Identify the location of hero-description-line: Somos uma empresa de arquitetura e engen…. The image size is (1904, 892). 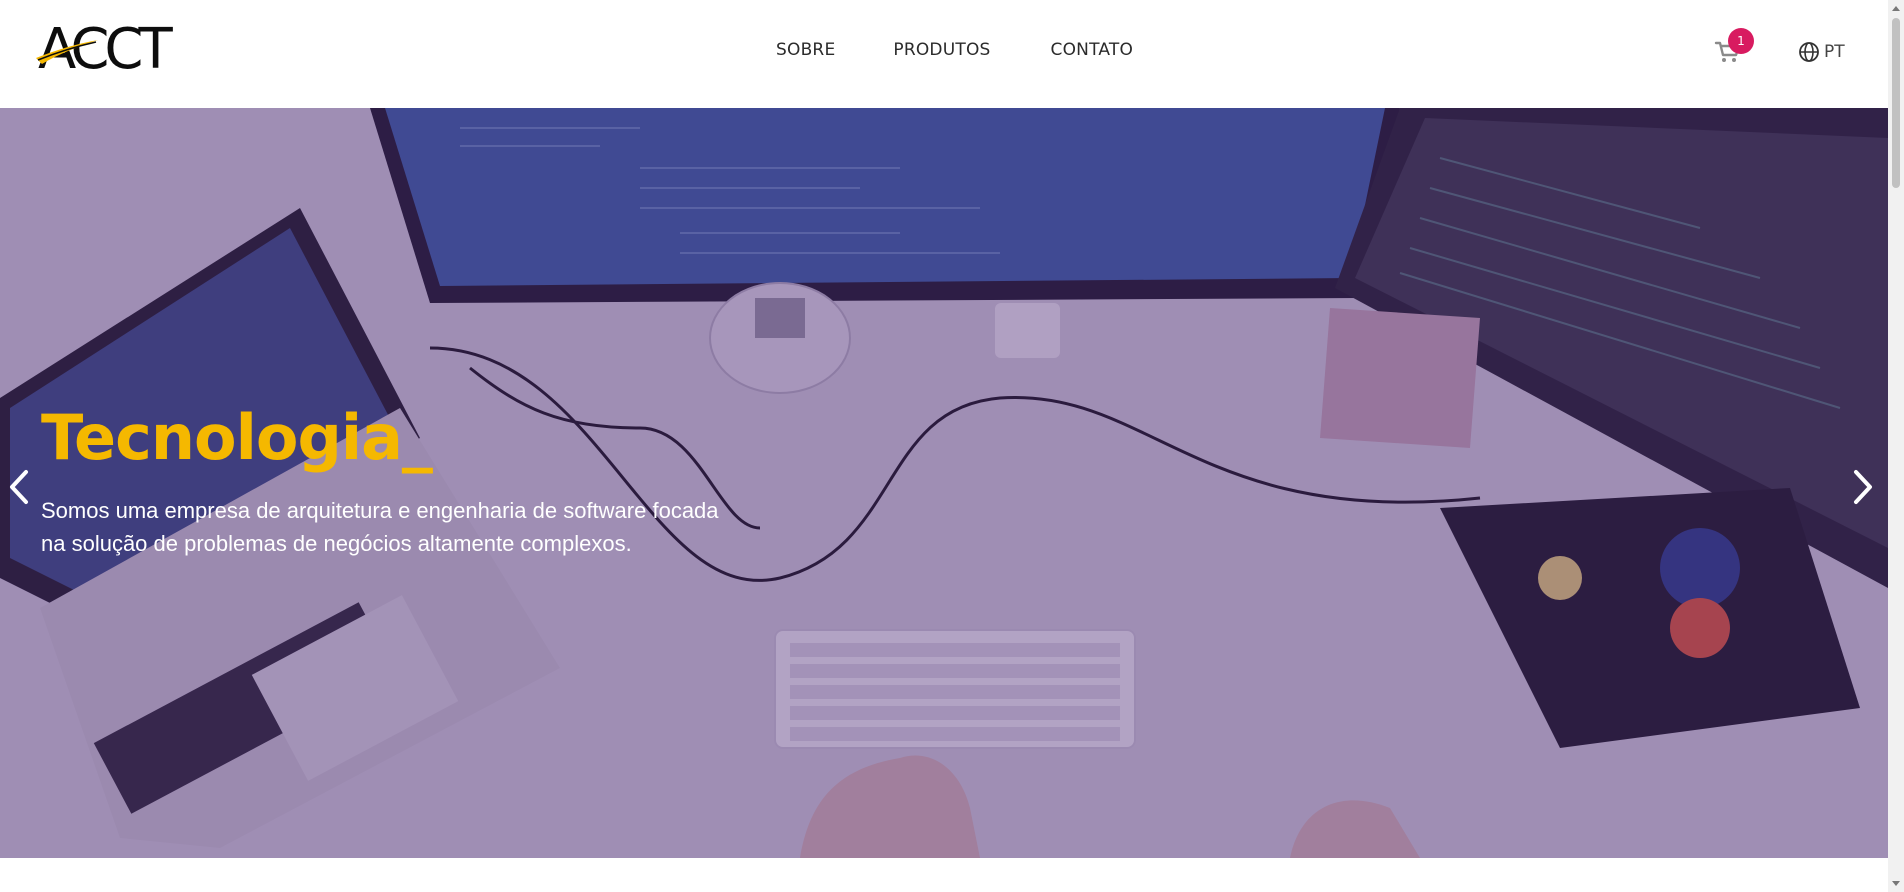
(380, 510).